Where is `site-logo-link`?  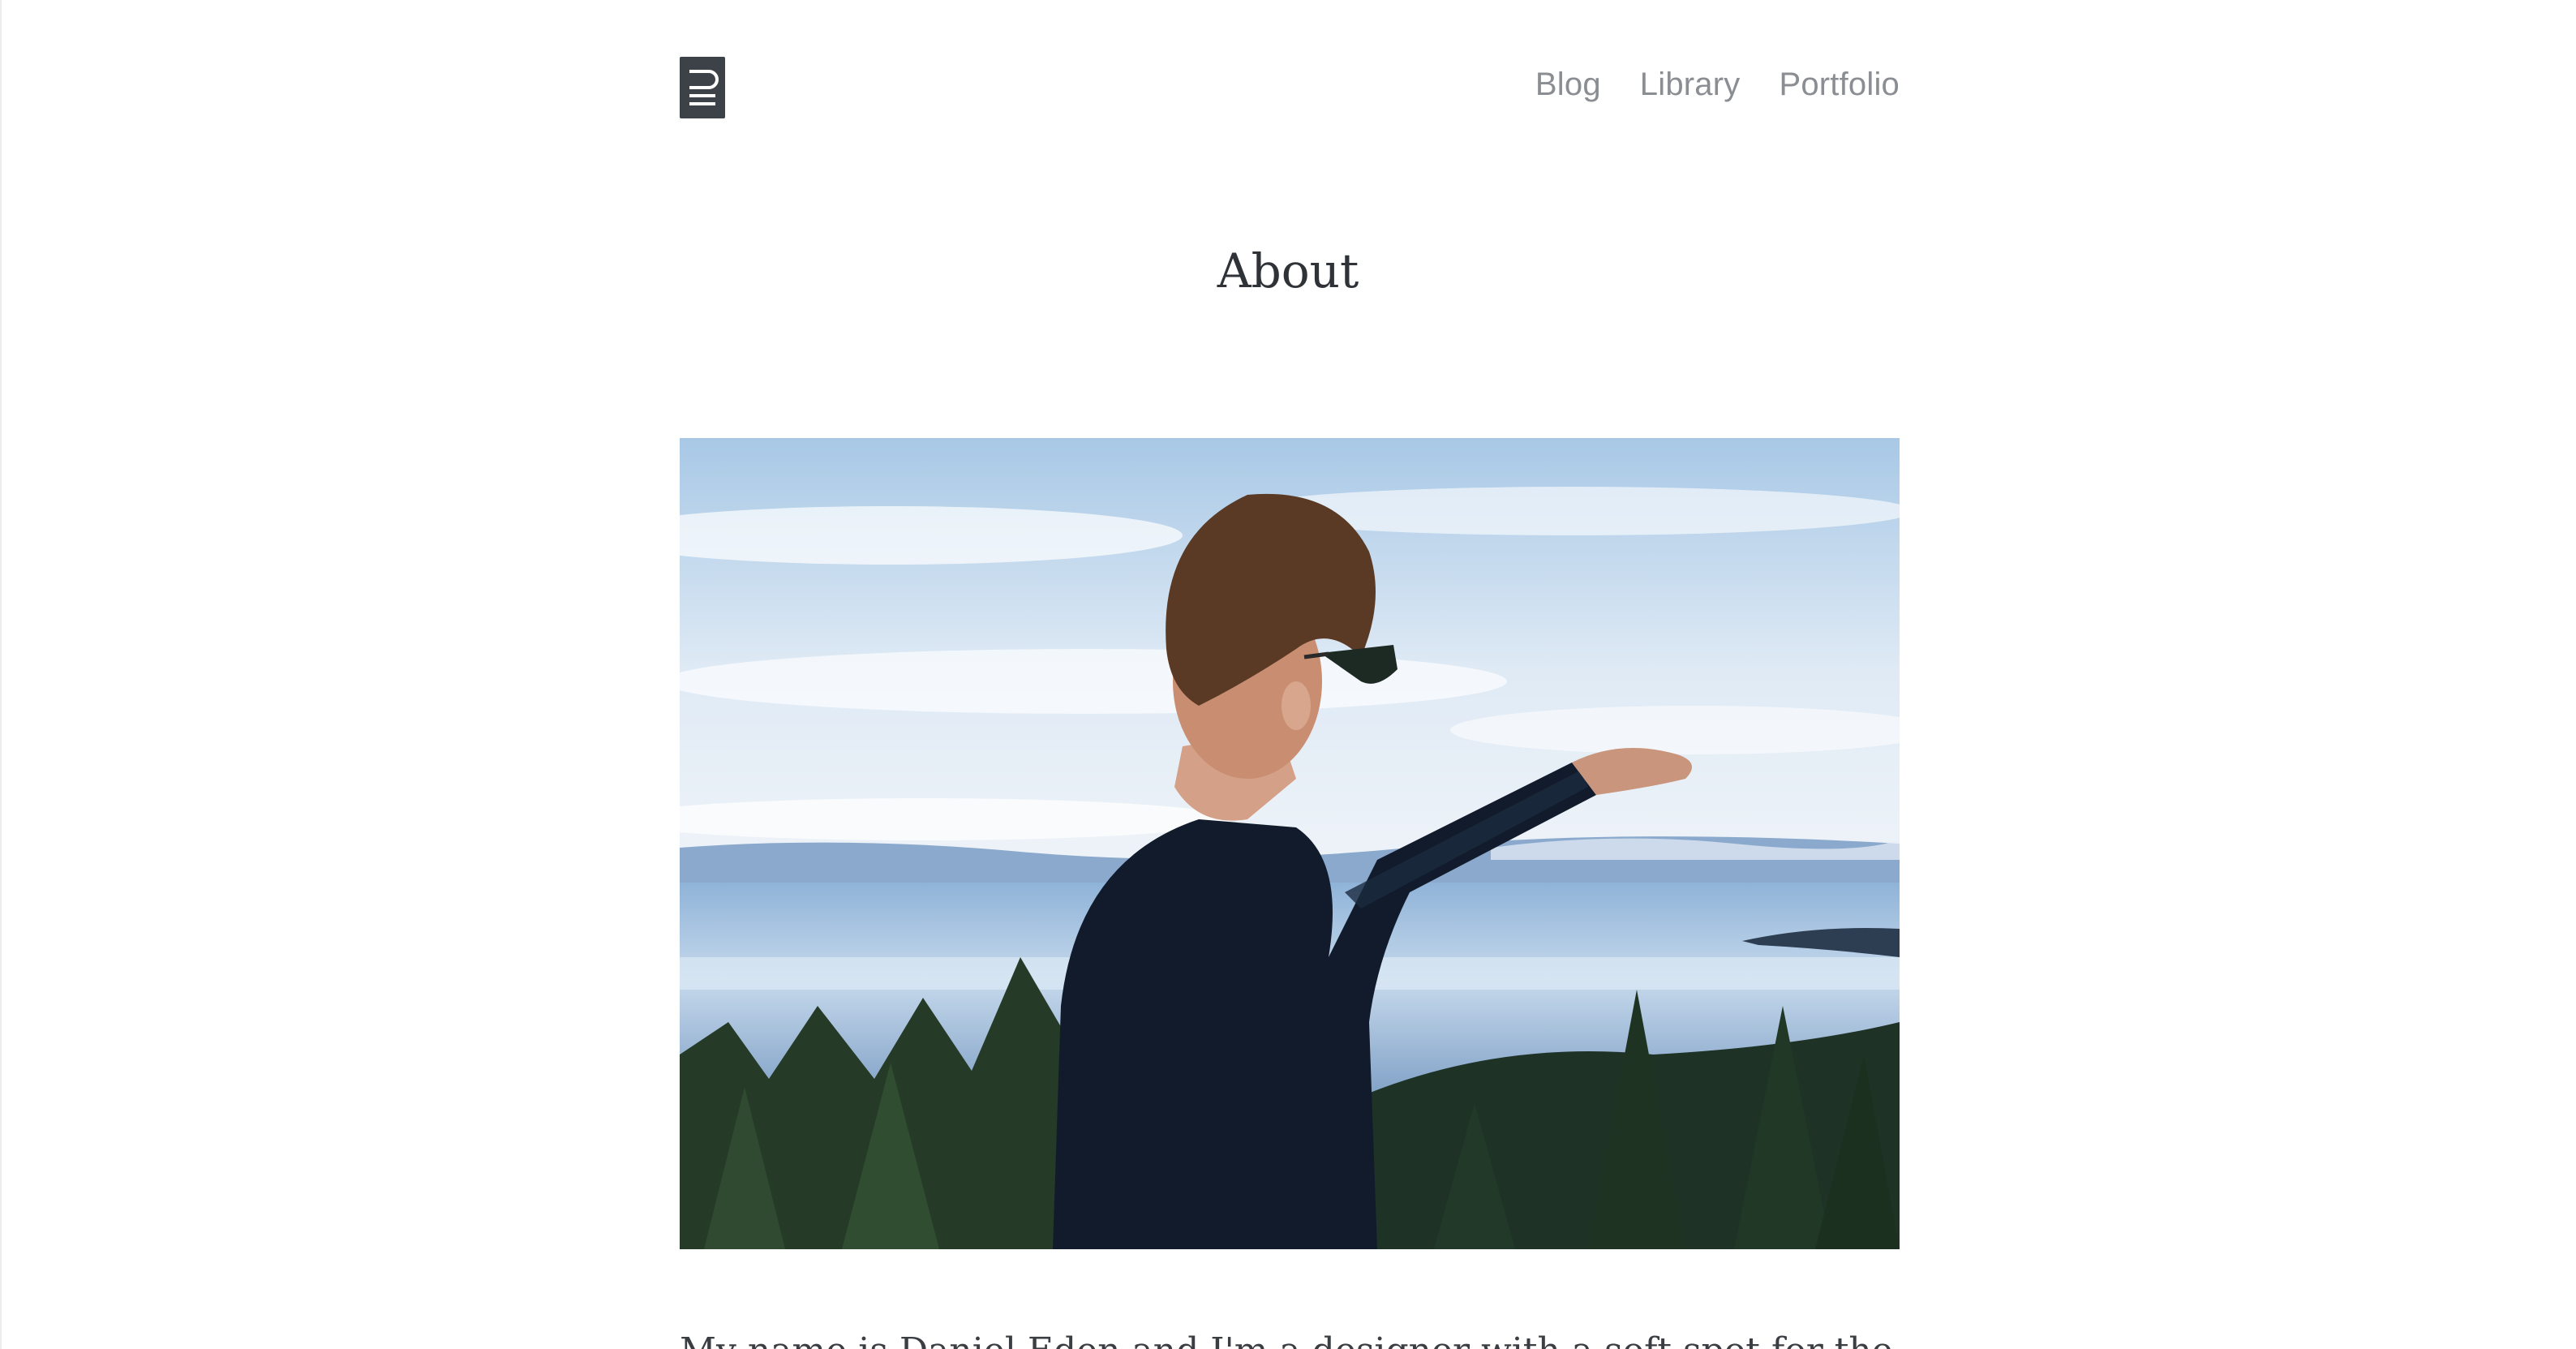 site-logo-link is located at coordinates (702, 87).